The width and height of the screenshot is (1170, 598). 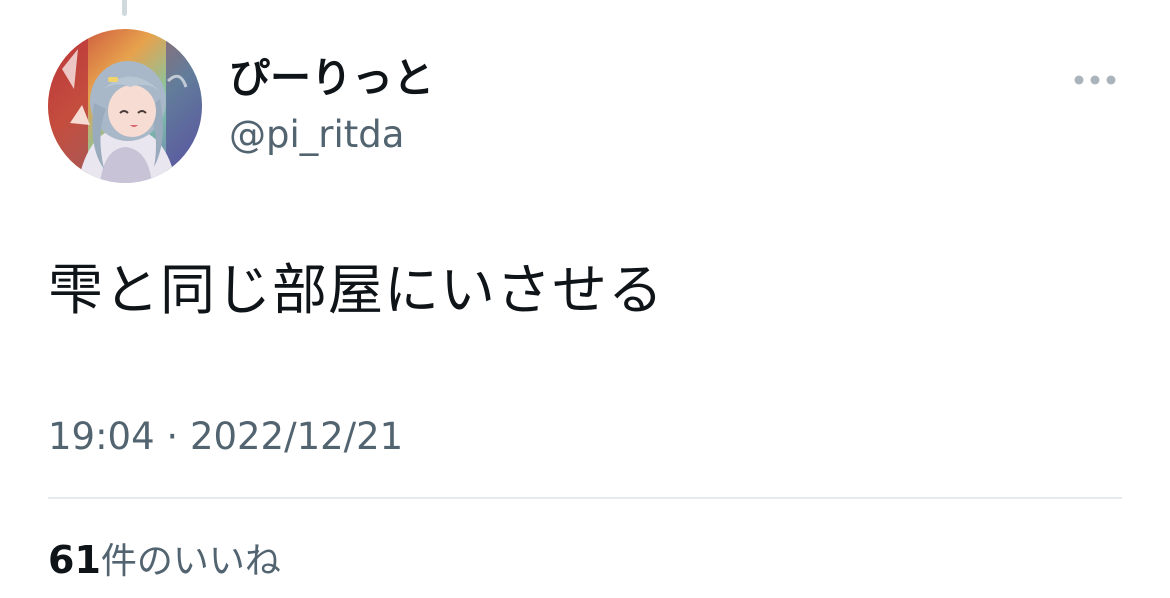 I want to click on author-display-name: ぴーりっと, so click(x=331, y=78).